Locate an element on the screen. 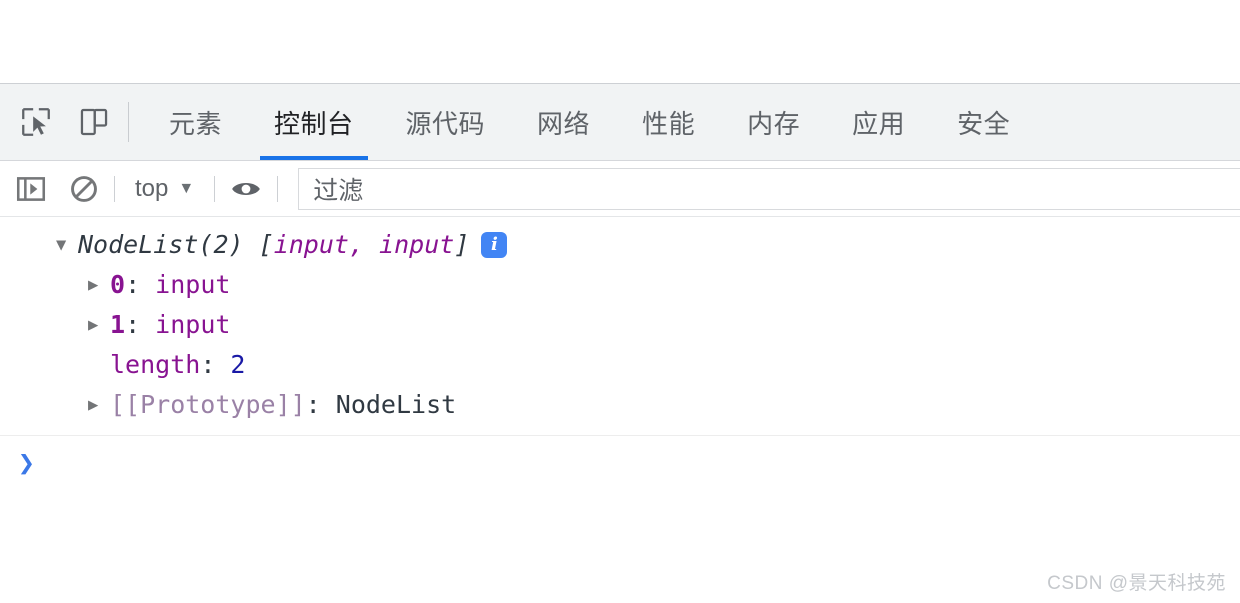 The width and height of the screenshot is (1240, 603). disclosure-triangle-expanded-icon: ▼ is located at coordinates (67, 245).